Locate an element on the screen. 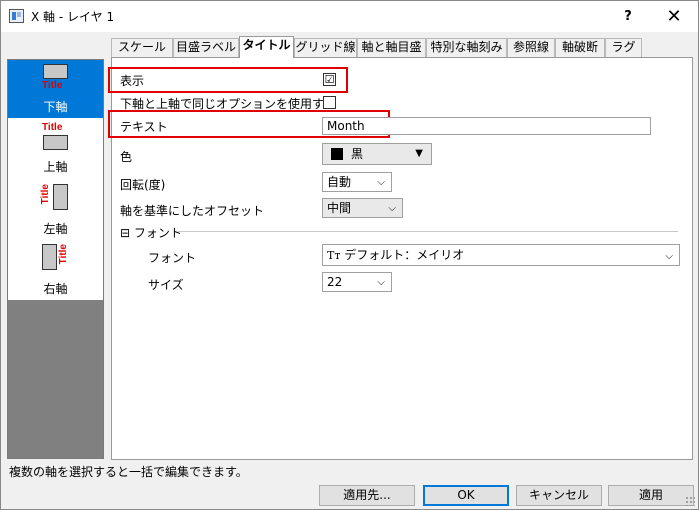 The image size is (699, 510). axis-item-right: Title 右軸 is located at coordinates (55, 269).